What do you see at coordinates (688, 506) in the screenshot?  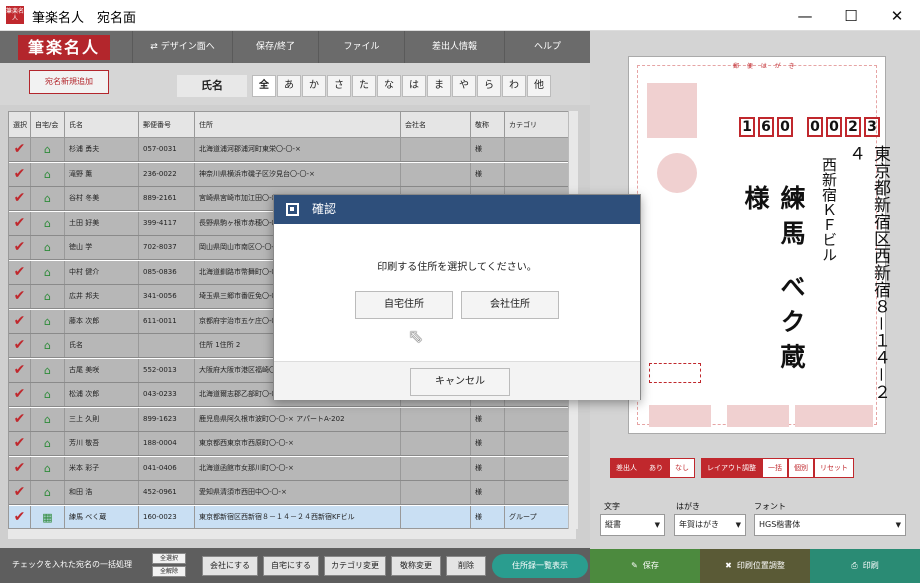 I see `hagaki-label: はがき` at bounding box center [688, 506].